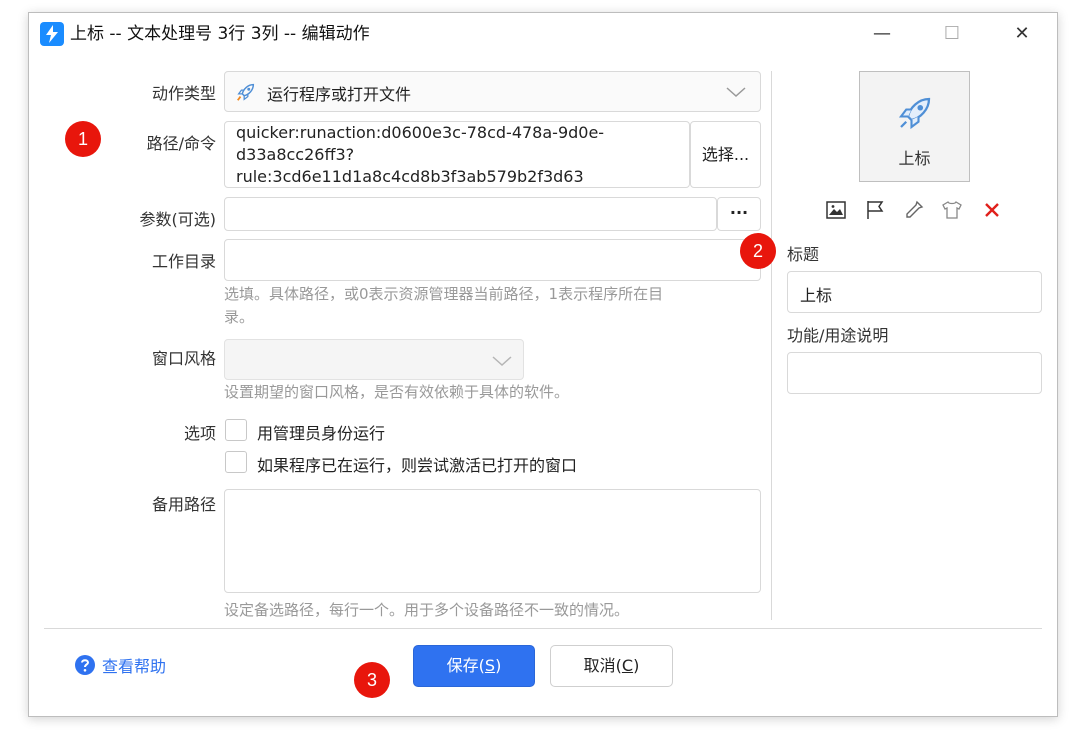 The width and height of the screenshot is (1091, 746). What do you see at coordinates (602, 665) in the screenshot?
I see `cancel-button-text: 取消(` at bounding box center [602, 665].